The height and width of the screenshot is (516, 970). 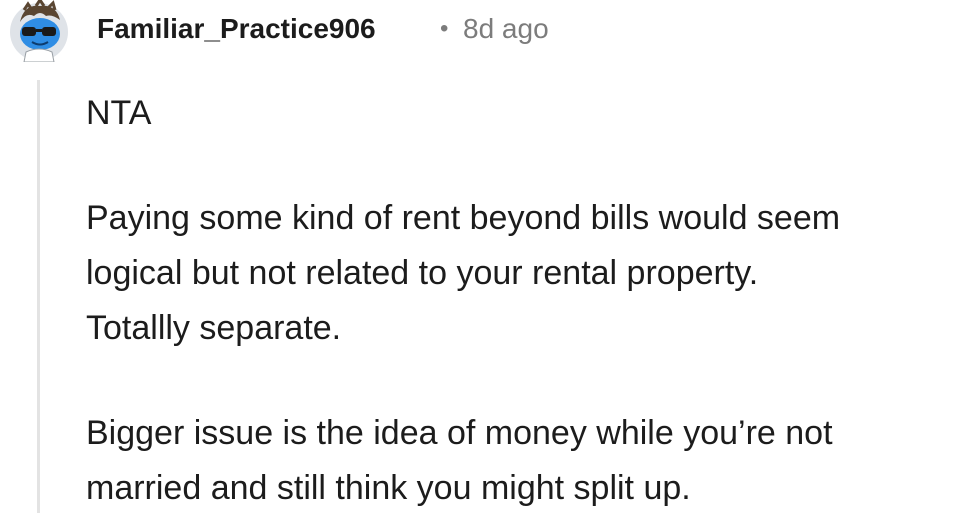 I want to click on comment-timestamp: 8d ago, so click(x=506, y=29).